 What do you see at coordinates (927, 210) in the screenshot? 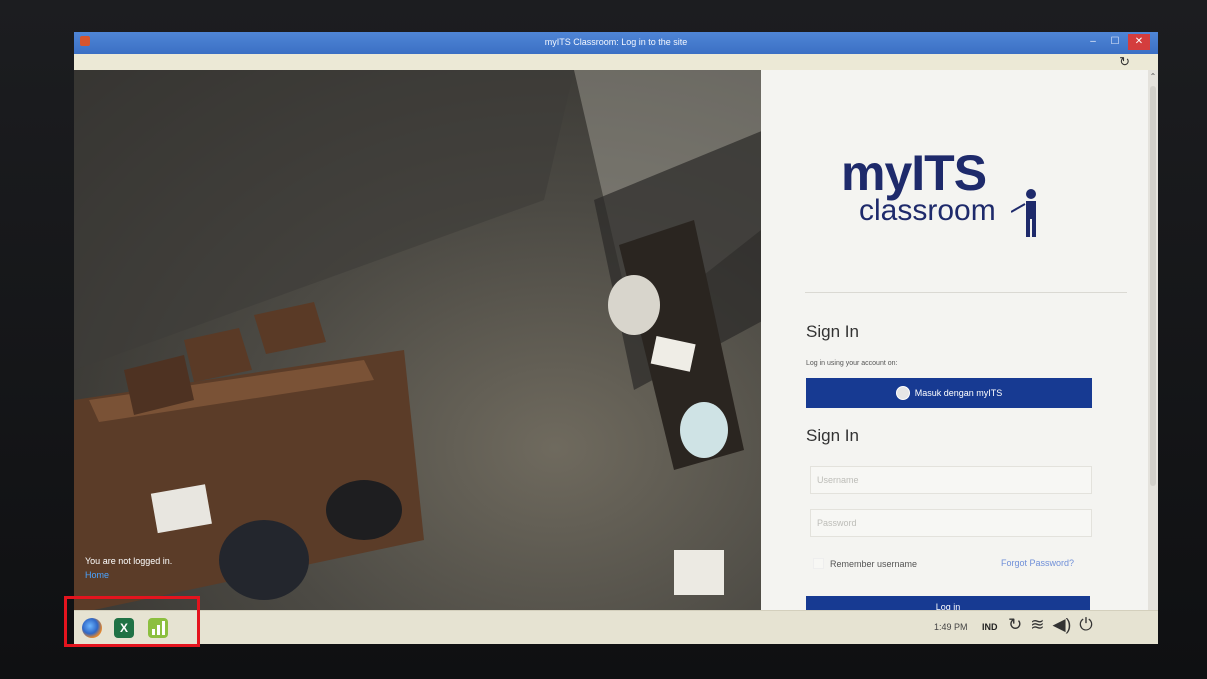
I see `logo-sub-text: classroom` at bounding box center [927, 210].